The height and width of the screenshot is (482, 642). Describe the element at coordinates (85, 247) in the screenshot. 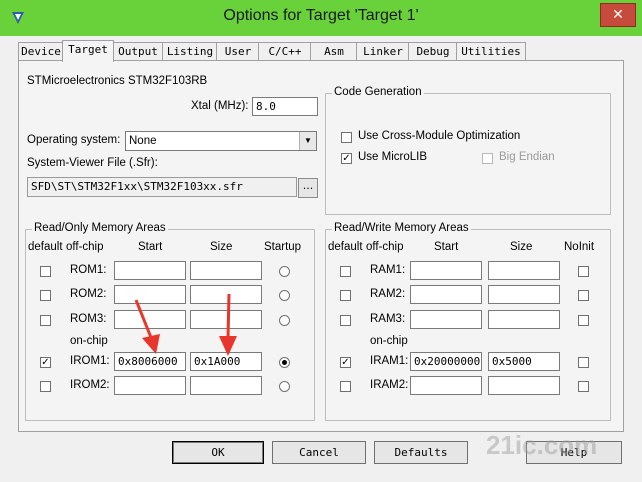

I see `ro-header-offchip: off-chip` at that location.